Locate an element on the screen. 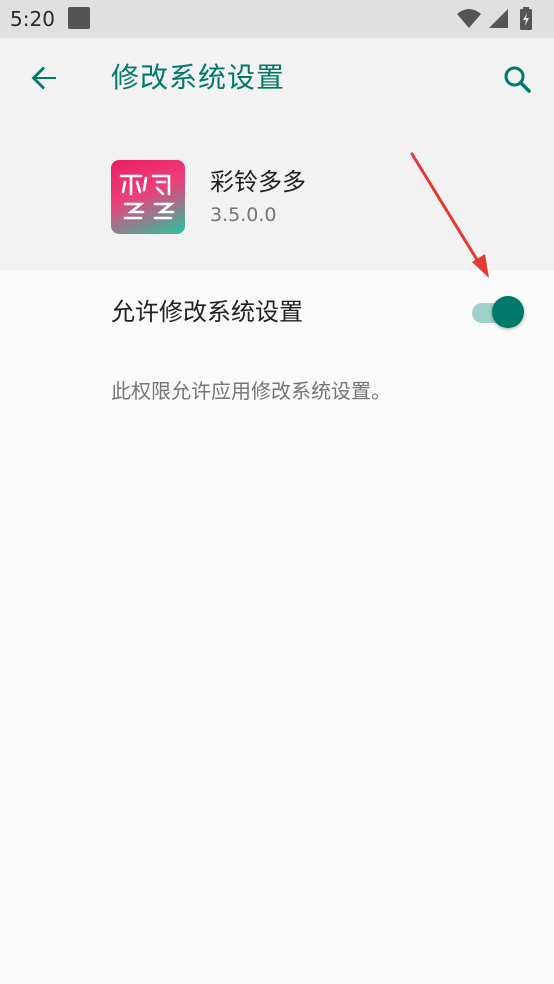  permission-description: 此权限允许应用修改系统设置。 is located at coordinates (251, 391).